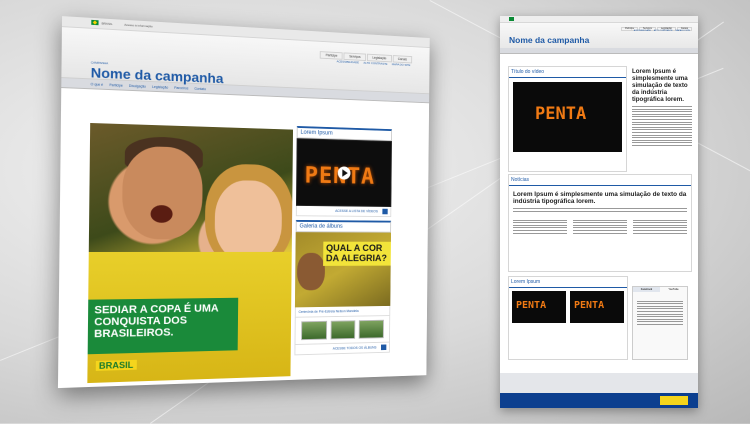 This screenshot has height=424, width=750. What do you see at coordinates (674, 400) in the screenshot?
I see `brasil-footer-logo` at bounding box center [674, 400].